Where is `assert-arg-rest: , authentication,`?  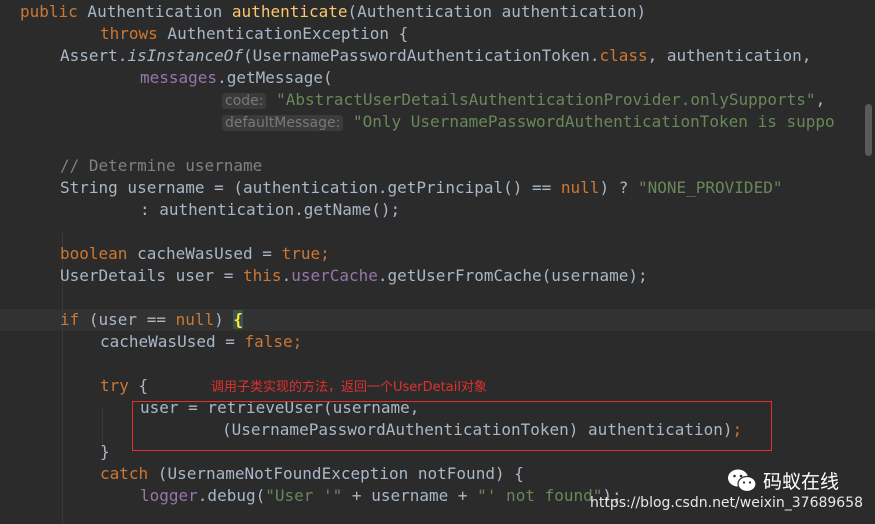
assert-arg-rest: , authentication, is located at coordinates (729, 55).